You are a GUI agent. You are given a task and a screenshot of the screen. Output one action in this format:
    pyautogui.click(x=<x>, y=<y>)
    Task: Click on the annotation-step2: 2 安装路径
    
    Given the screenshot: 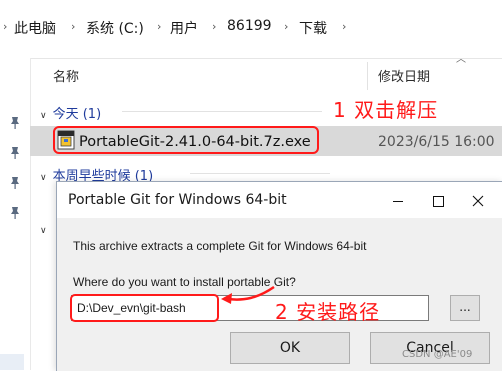 What is the action you would take?
    pyautogui.click(x=328, y=312)
    